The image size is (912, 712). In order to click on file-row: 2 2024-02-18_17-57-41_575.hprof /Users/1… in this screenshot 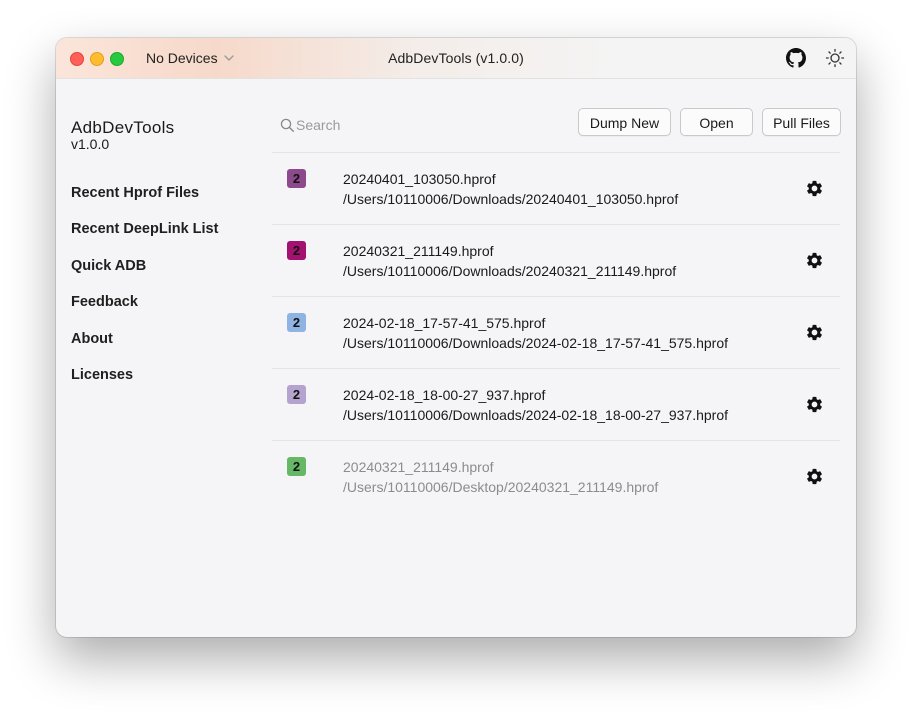, I will do `click(556, 332)`.